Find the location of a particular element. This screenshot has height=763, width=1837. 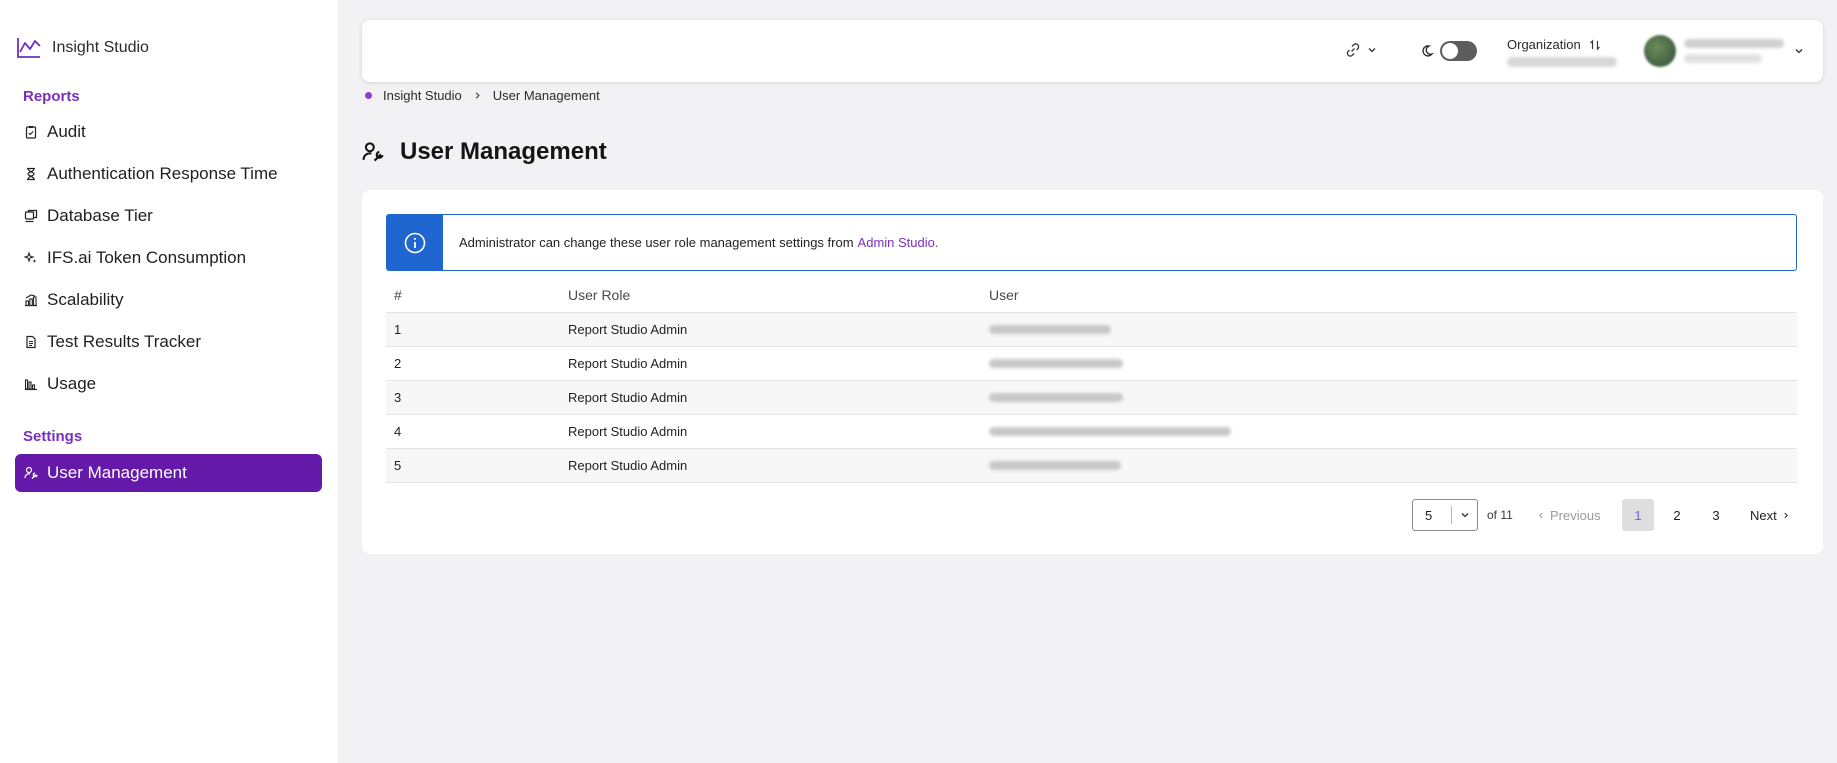

row-number: 2 is located at coordinates (398, 363).